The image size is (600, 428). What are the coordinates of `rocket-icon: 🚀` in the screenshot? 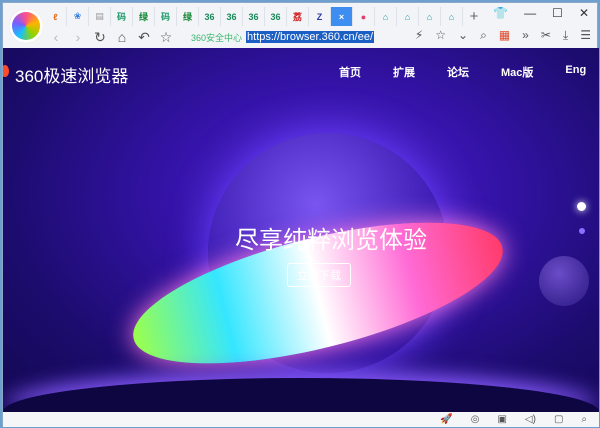 It's located at (446, 419).